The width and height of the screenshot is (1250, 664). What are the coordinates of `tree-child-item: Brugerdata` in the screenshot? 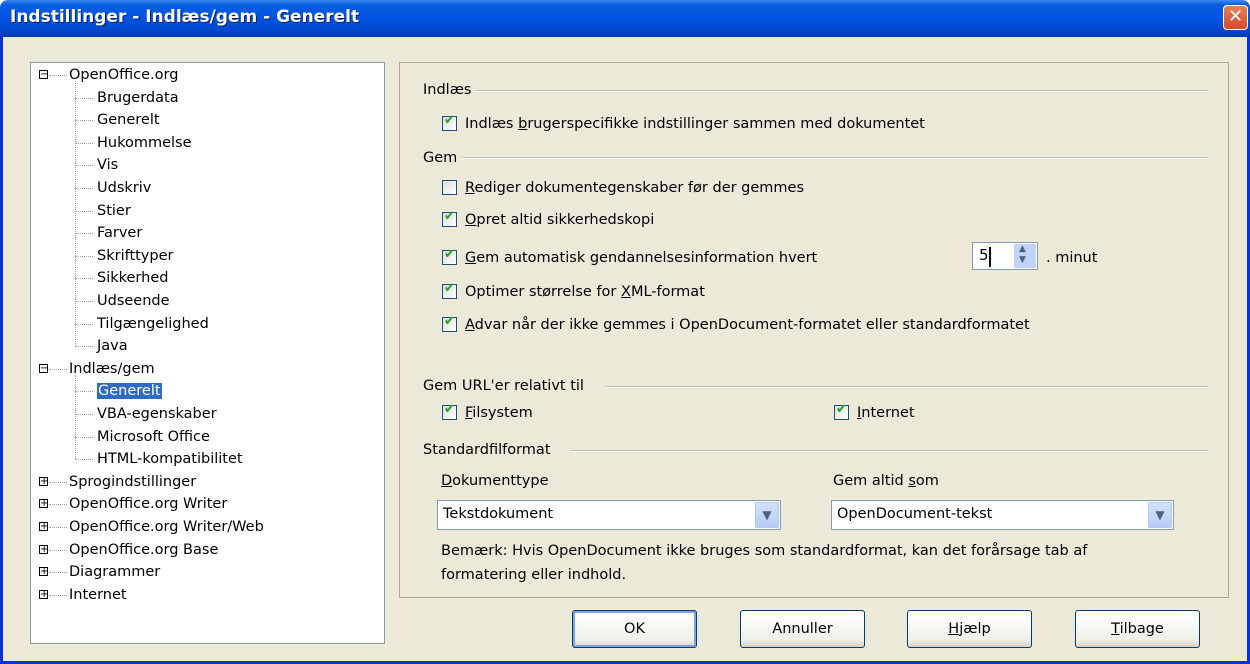 It's located at (138, 98).